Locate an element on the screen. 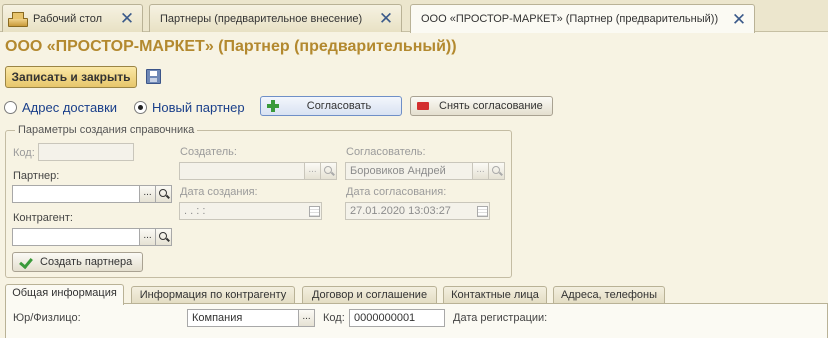 The image size is (828, 338). tab-contract: Договор и соглашение is located at coordinates (369, 295).